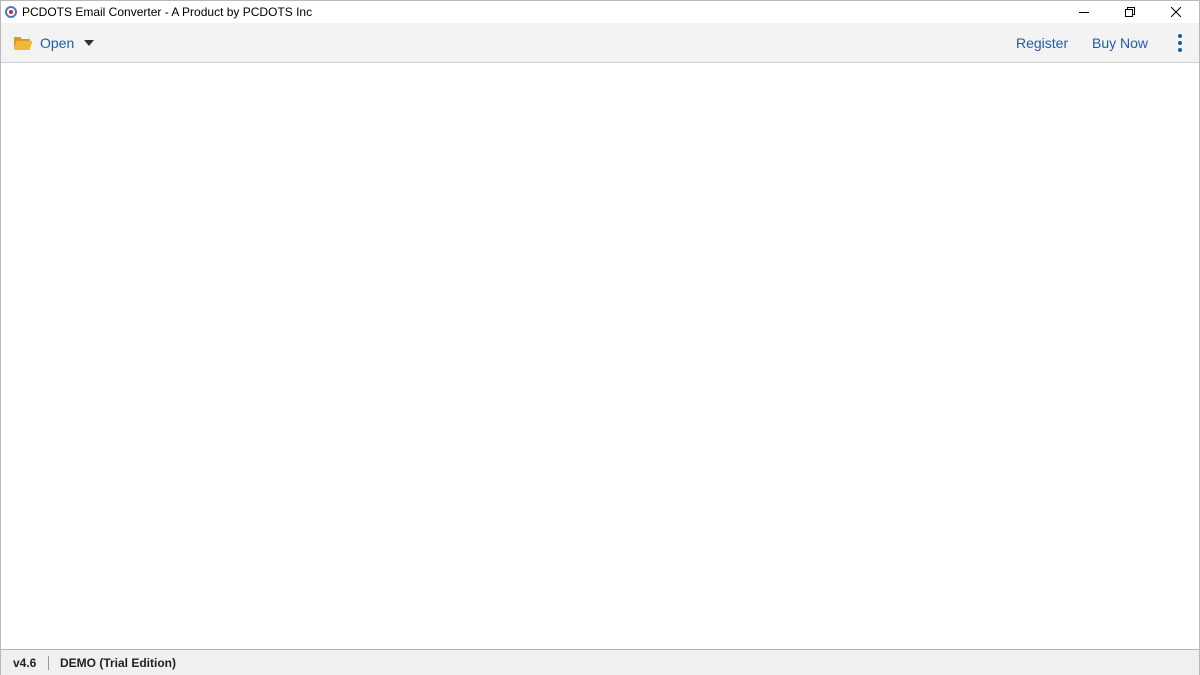 The width and height of the screenshot is (1200, 675). Describe the element at coordinates (1042, 43) in the screenshot. I see `register-link: Register` at that location.